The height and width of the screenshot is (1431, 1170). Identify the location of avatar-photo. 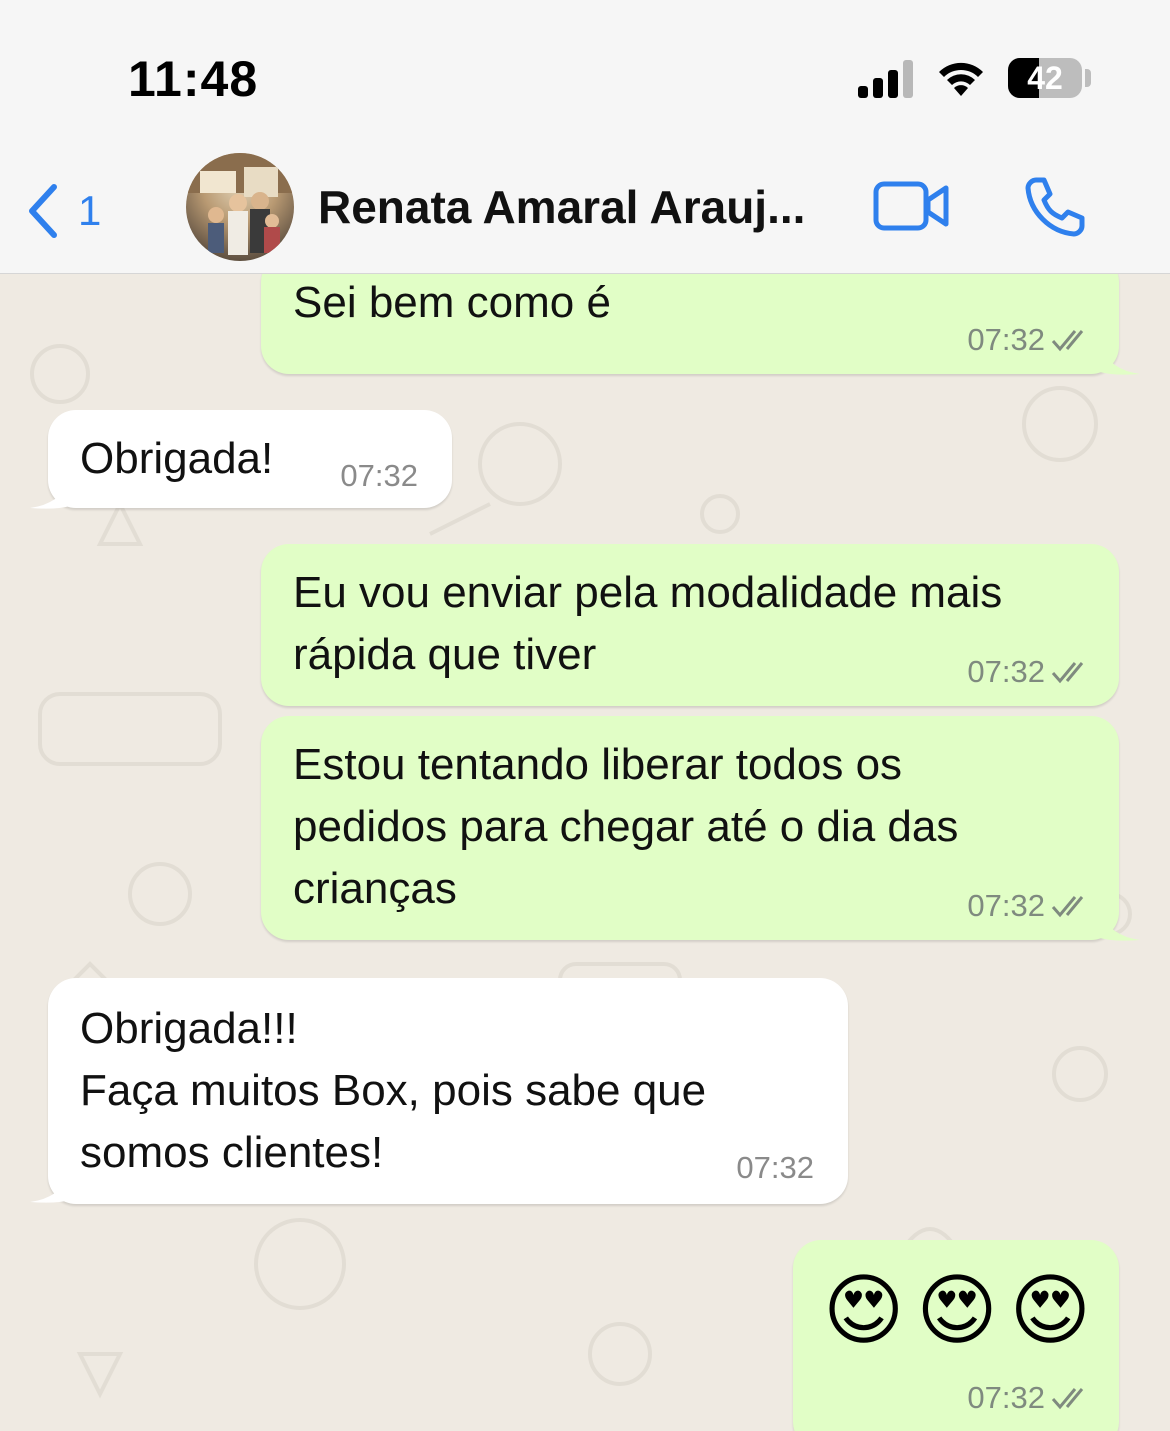
(240, 204).